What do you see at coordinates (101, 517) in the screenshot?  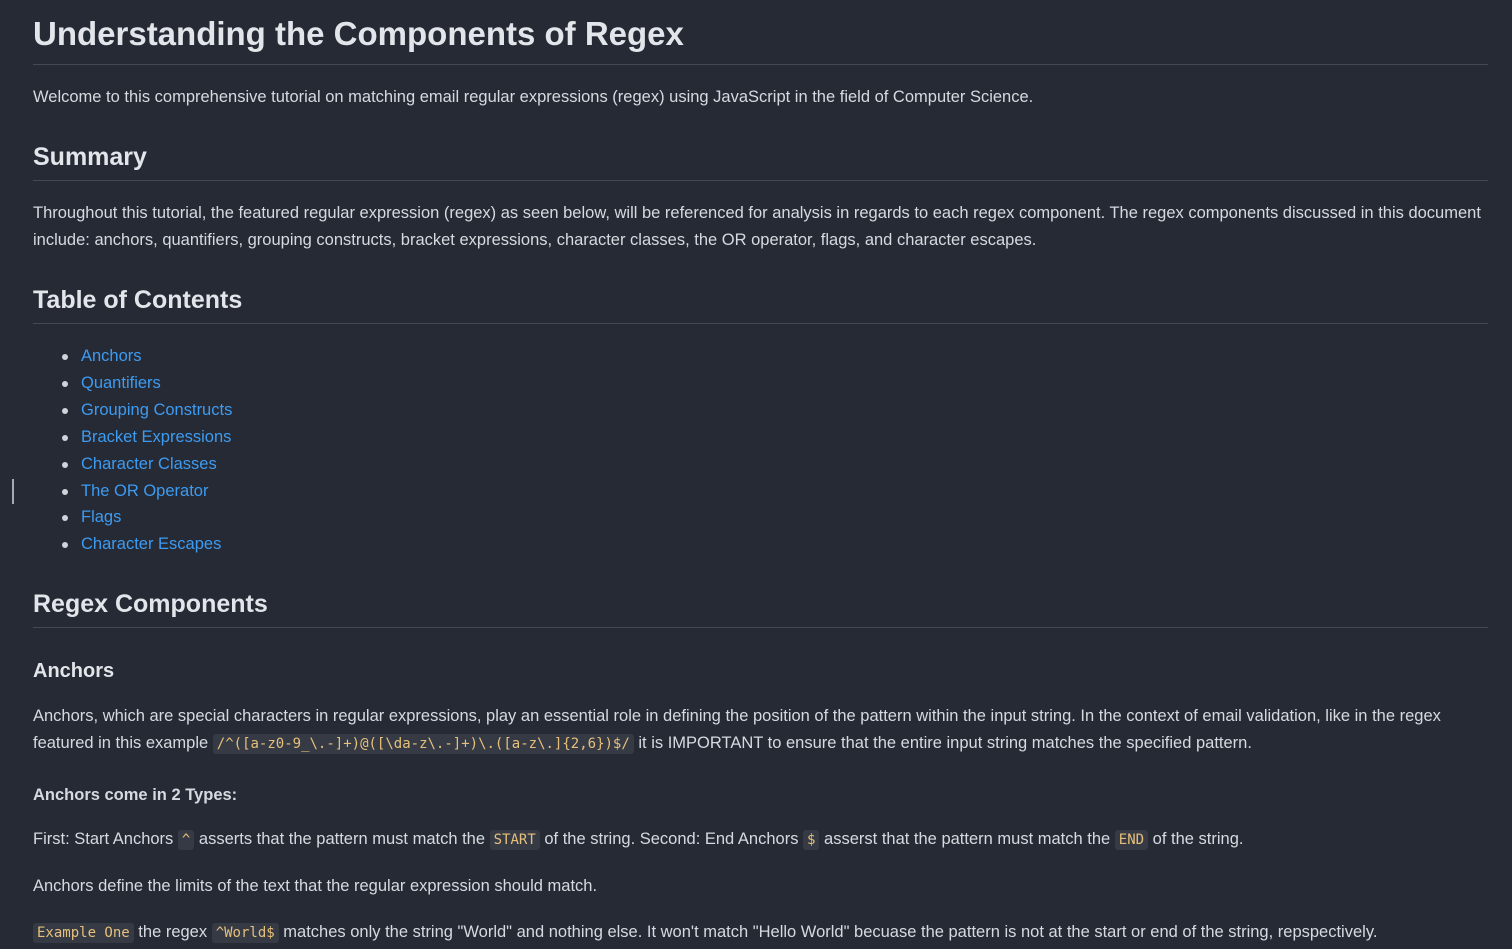 I see `toc-link-flags: Flags` at bounding box center [101, 517].